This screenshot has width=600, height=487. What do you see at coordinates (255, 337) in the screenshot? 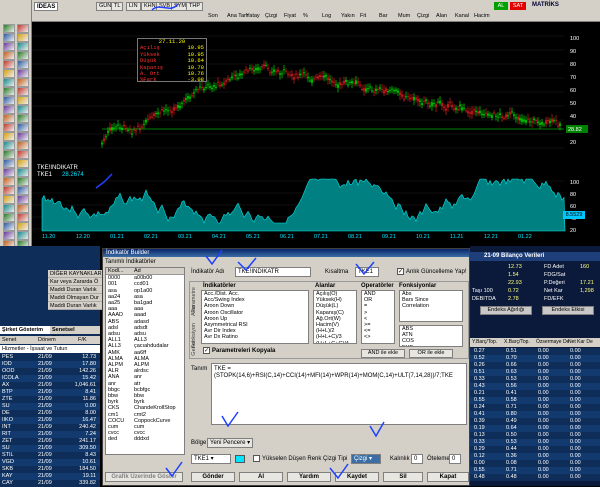
I see `indicators-item: Avr Dx Ratino` at bounding box center [255, 337].